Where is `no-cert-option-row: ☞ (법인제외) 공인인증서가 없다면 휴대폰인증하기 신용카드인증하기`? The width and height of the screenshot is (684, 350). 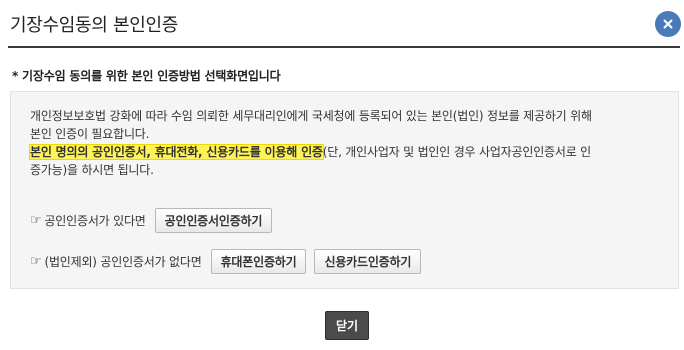
no-cert-option-row: ☞ (법인제외) 공인인증서가 없다면 휴대폰인증하기 신용카드인증하기 is located at coordinates (226, 261).